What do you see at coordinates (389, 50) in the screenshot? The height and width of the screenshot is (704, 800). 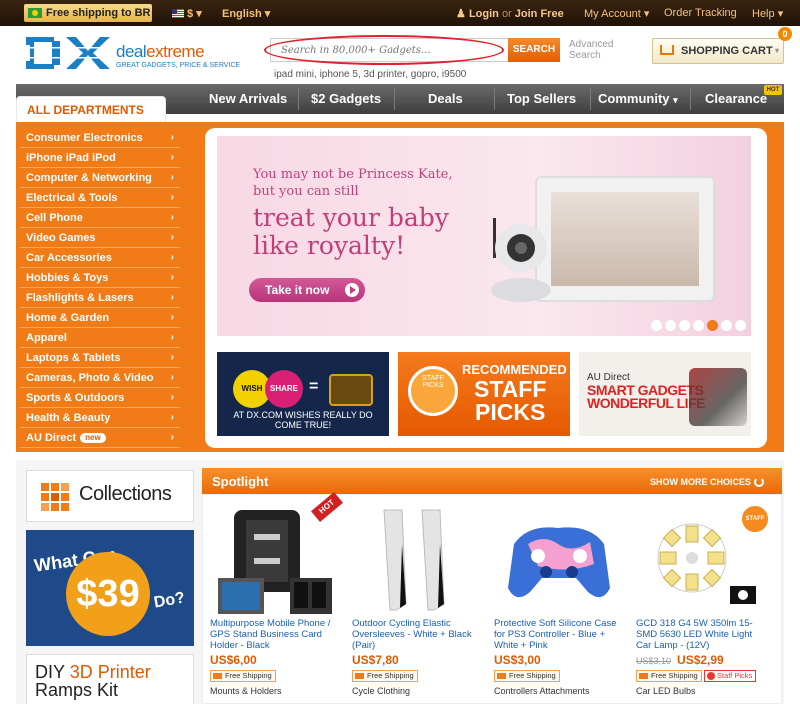 I see `search-input` at bounding box center [389, 50].